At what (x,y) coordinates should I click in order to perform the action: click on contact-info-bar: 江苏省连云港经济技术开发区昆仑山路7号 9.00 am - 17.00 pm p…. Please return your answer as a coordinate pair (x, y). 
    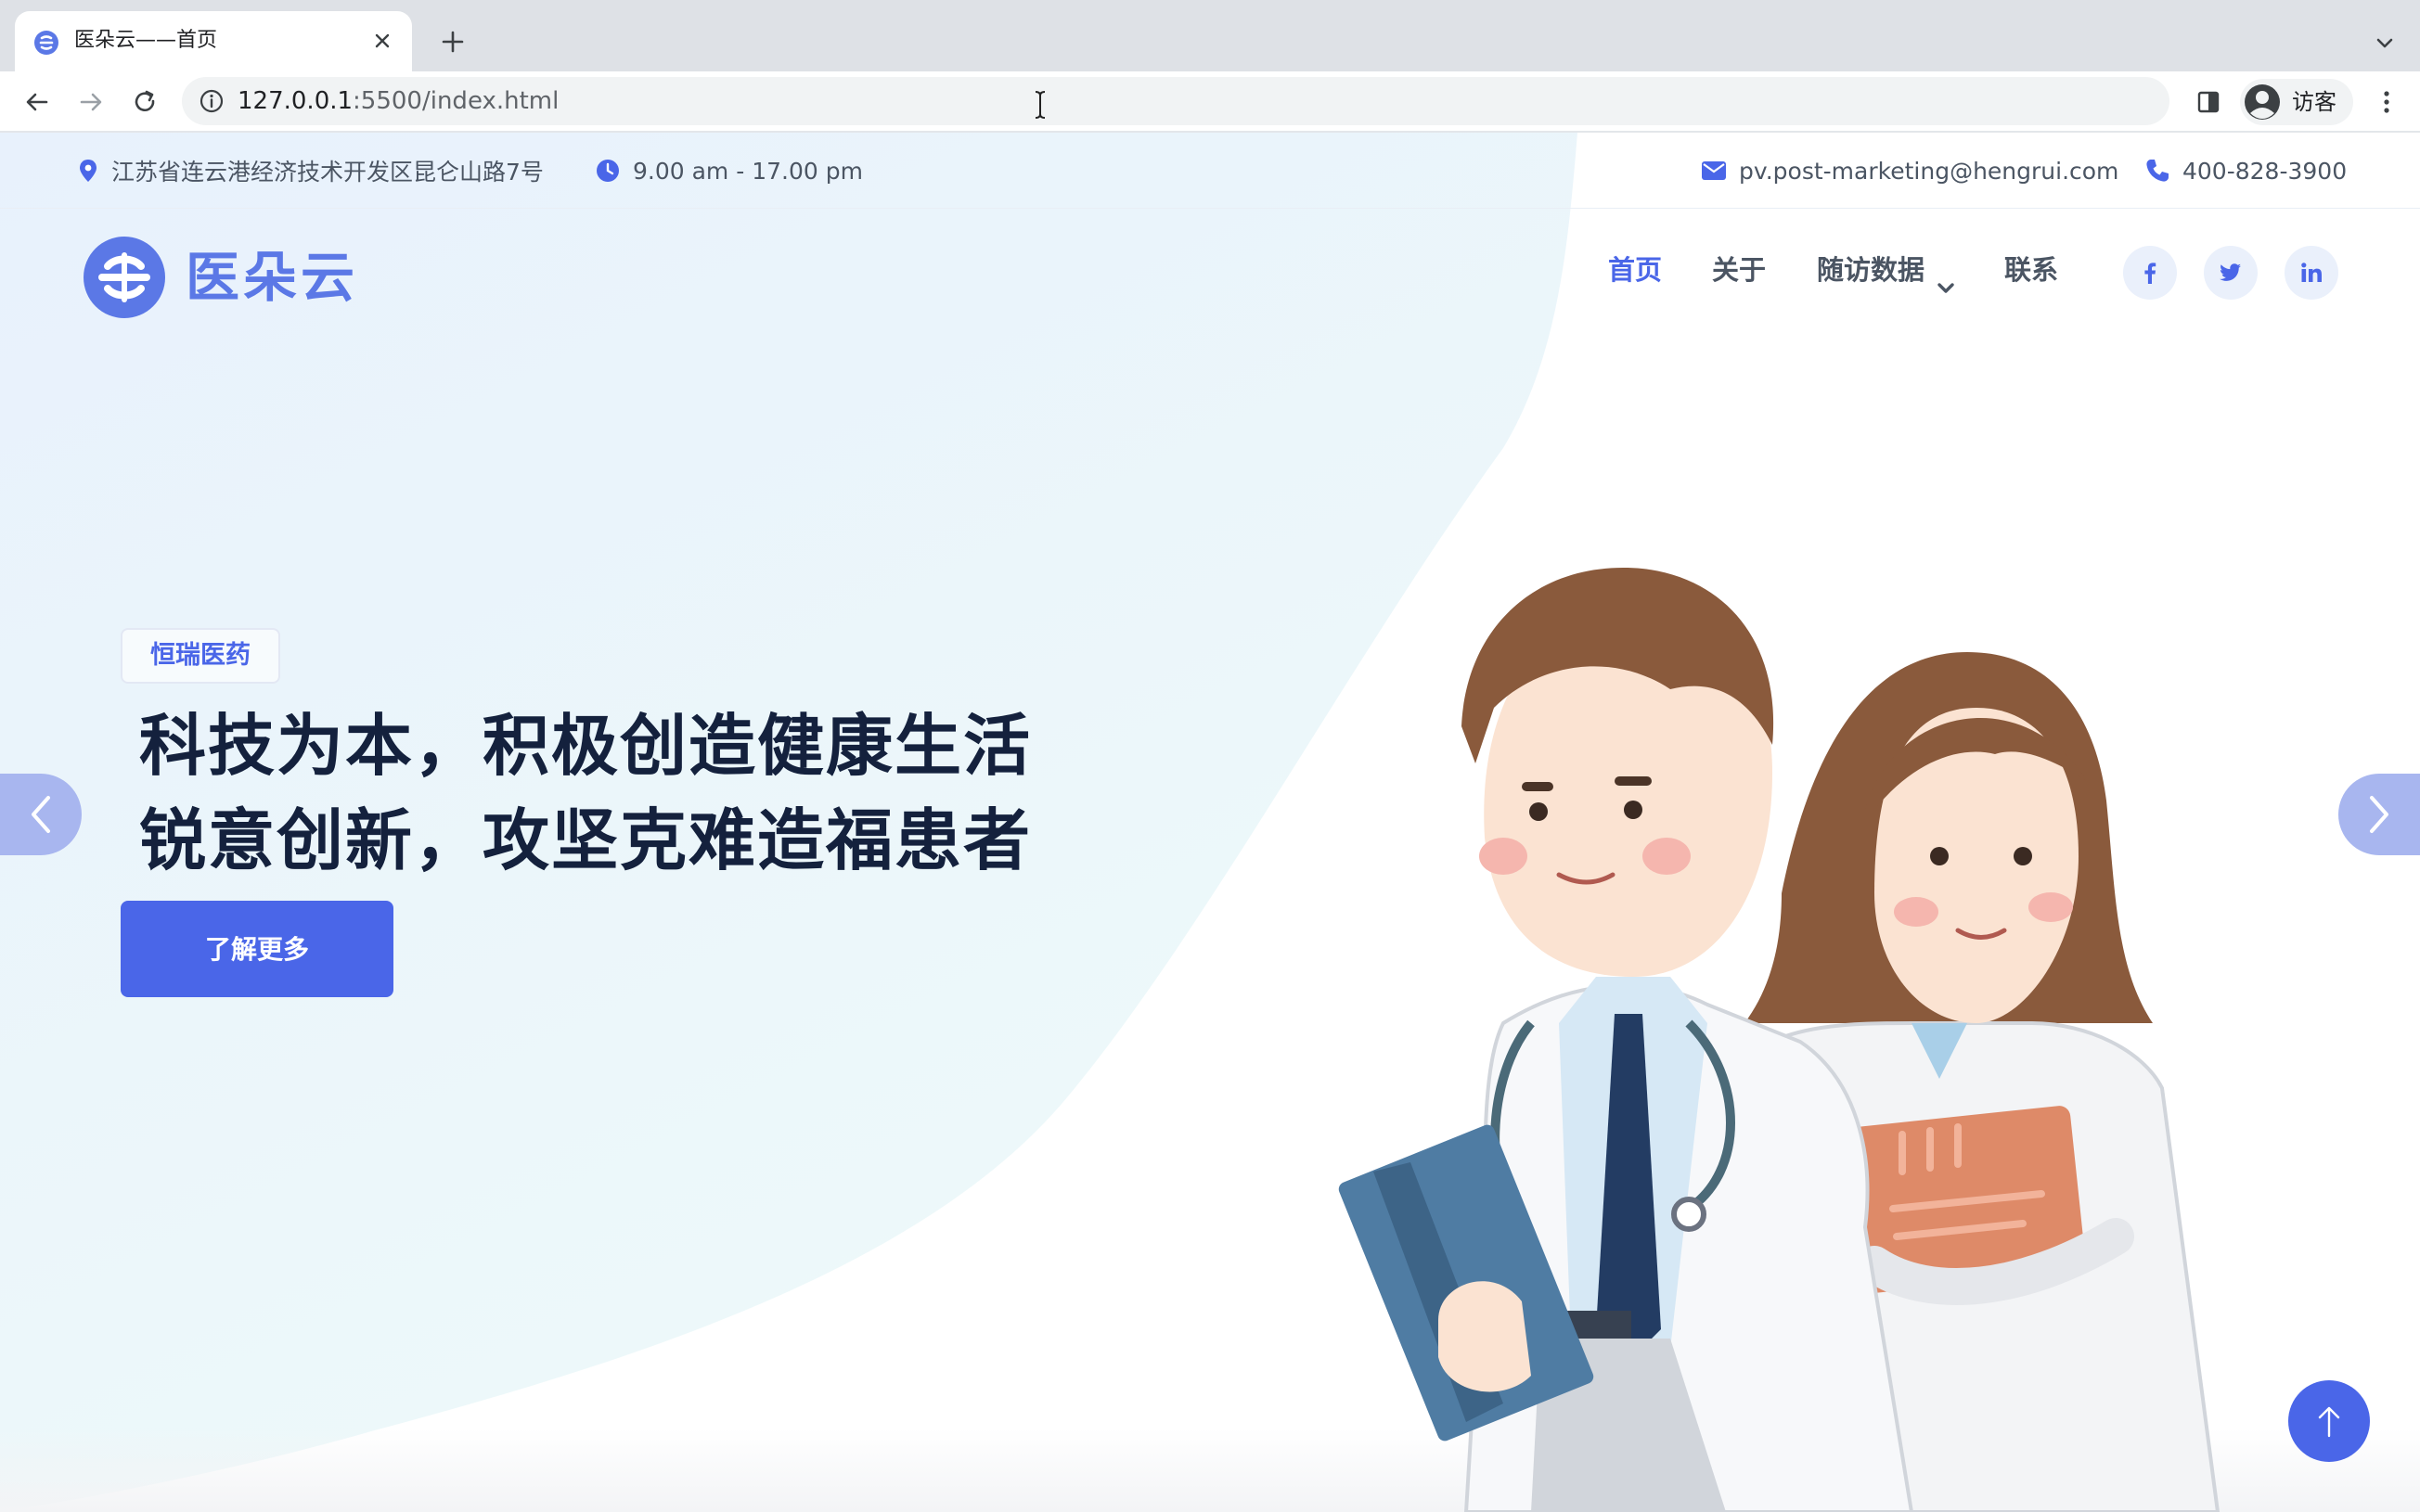
    Looking at the image, I should click on (1210, 171).